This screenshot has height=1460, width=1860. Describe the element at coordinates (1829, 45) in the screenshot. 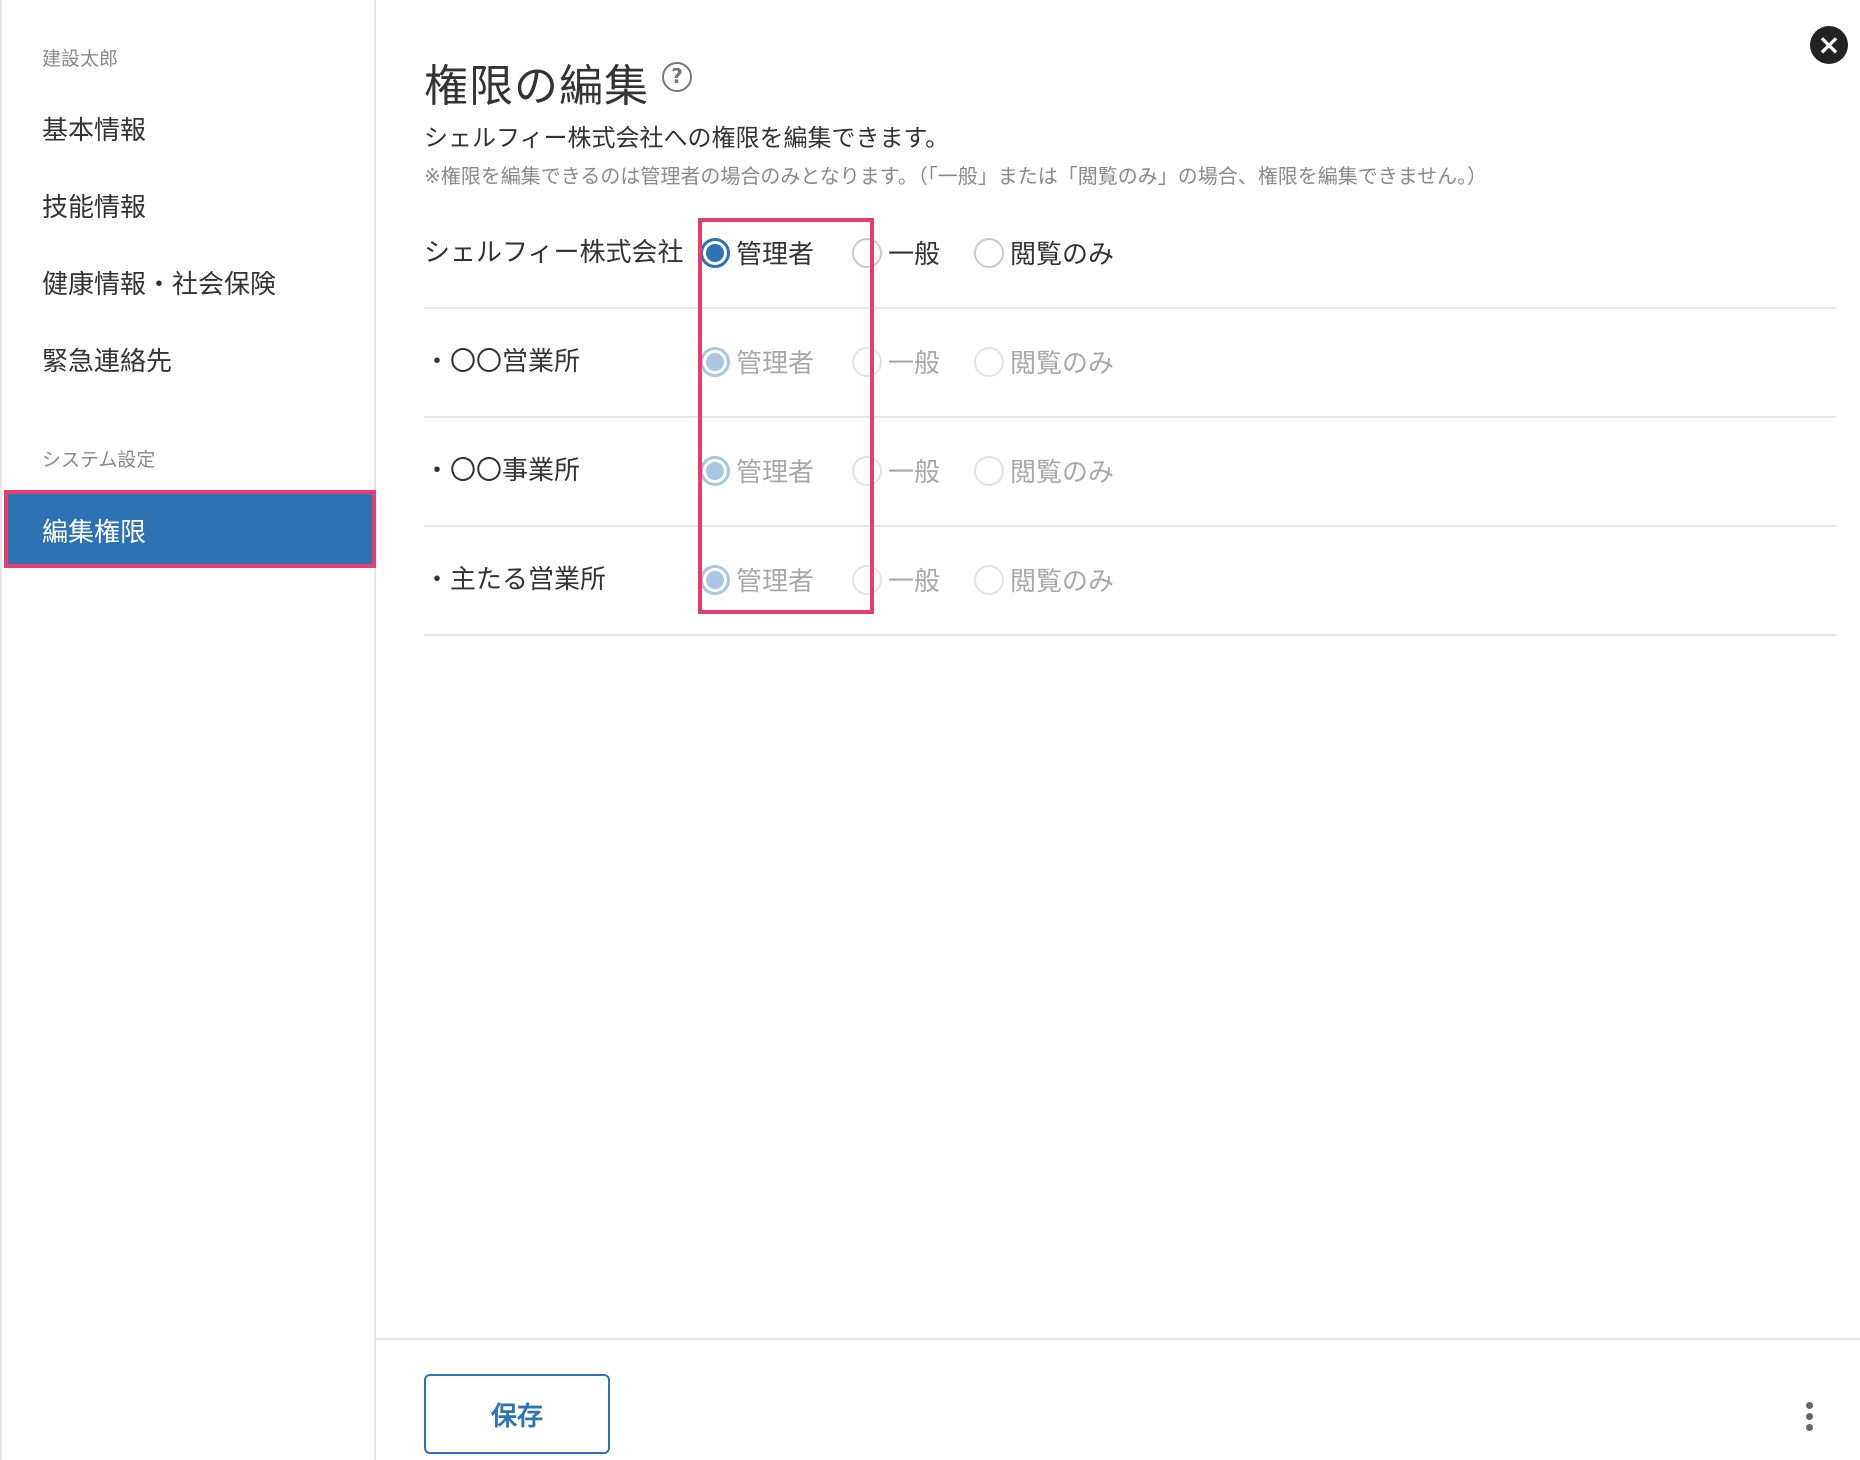

I see `close-icon: ×` at that location.